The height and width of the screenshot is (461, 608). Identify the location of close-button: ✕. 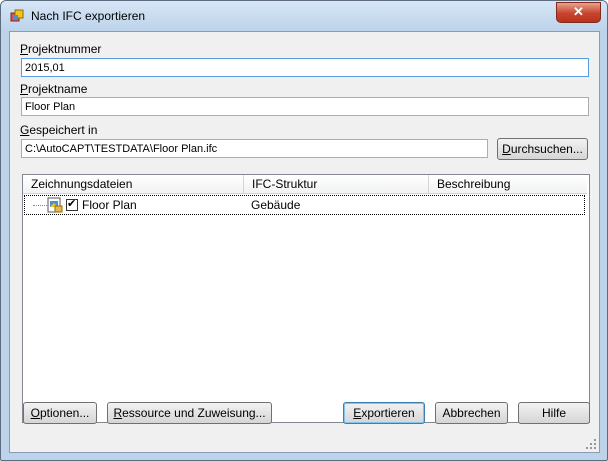
(578, 12).